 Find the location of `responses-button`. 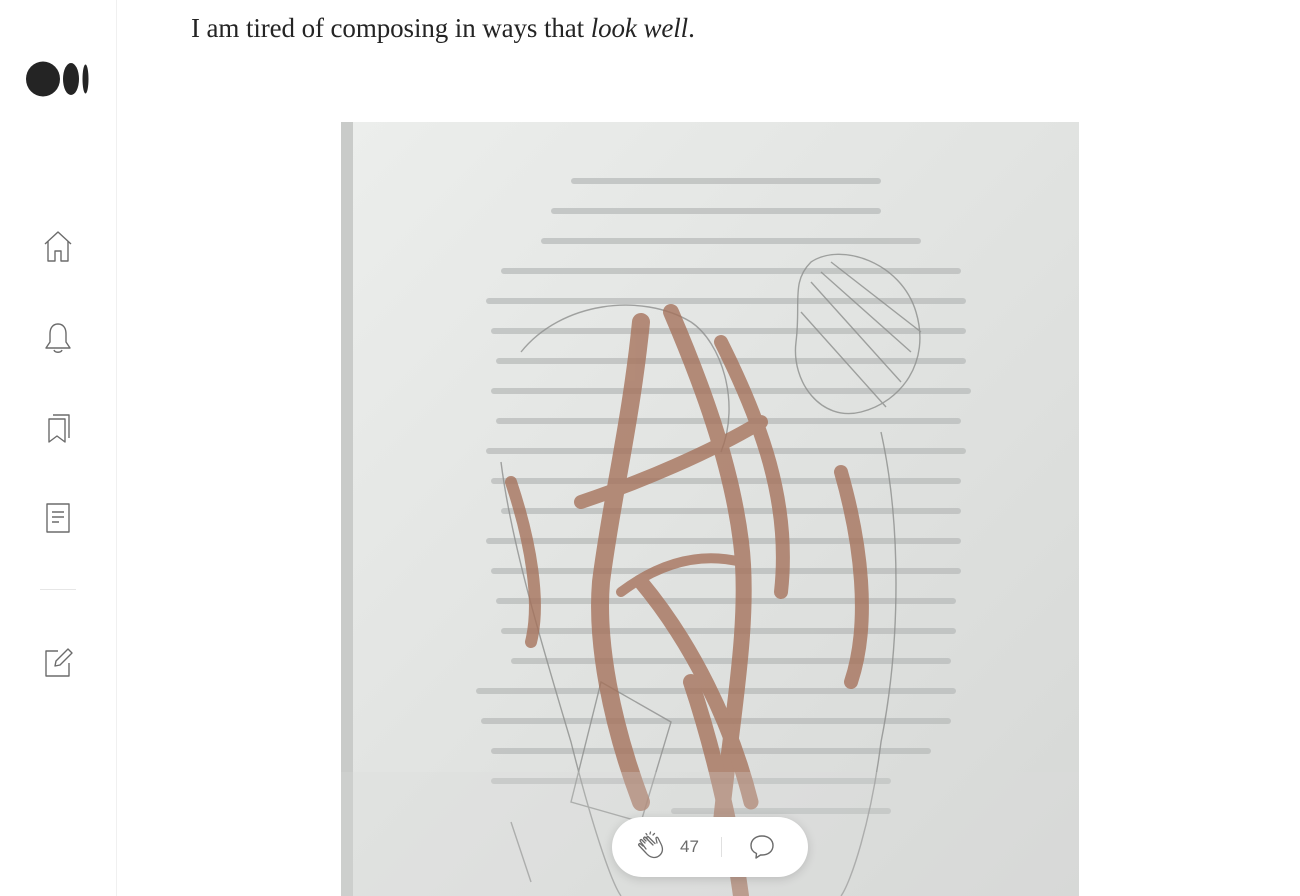

responses-button is located at coordinates (762, 847).